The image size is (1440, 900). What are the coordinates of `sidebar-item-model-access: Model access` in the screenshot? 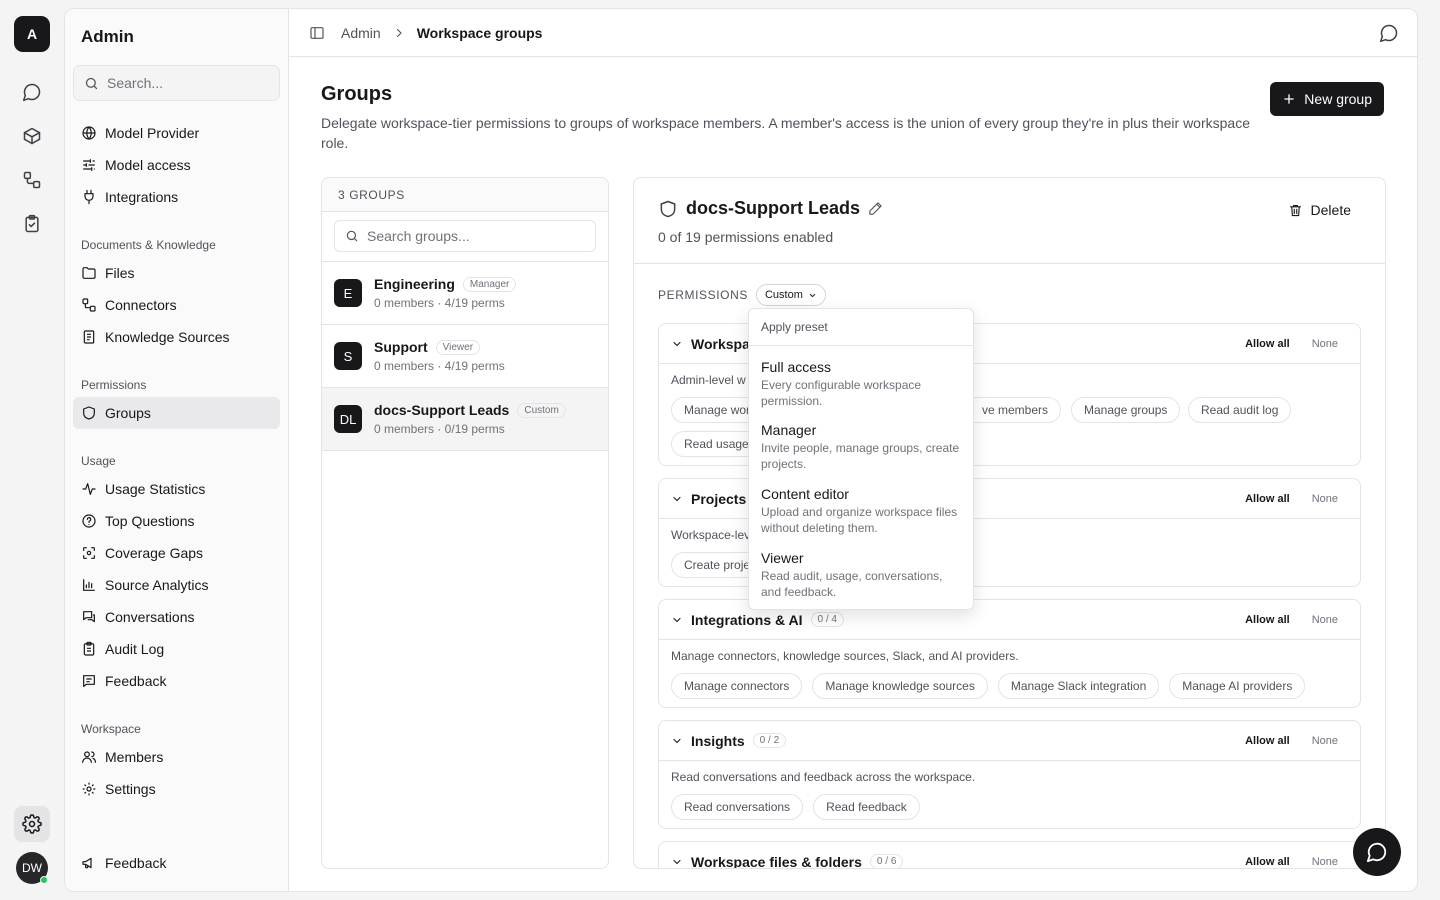 It's located at (176, 165).